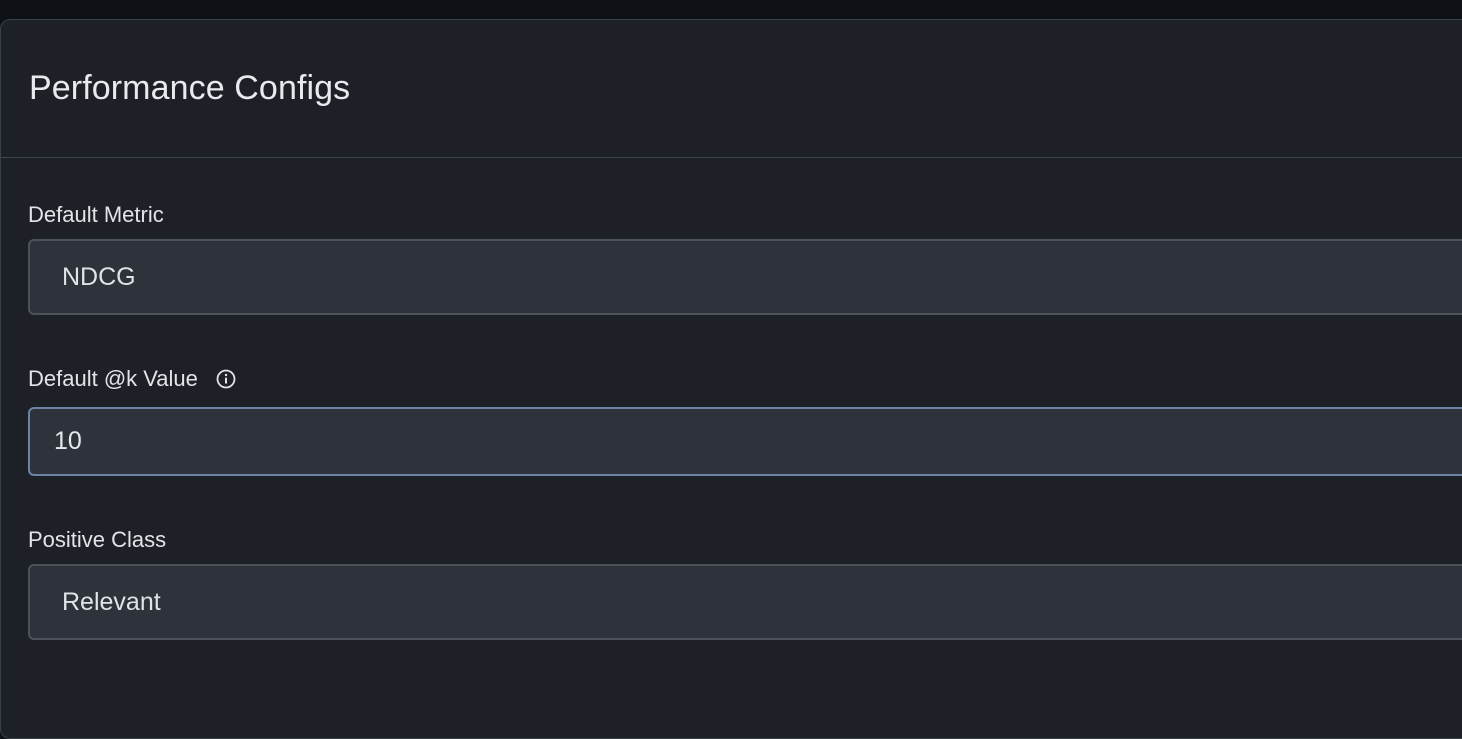 This screenshot has width=1462, height=739. I want to click on positive-class-select: Relevant, so click(745, 602).